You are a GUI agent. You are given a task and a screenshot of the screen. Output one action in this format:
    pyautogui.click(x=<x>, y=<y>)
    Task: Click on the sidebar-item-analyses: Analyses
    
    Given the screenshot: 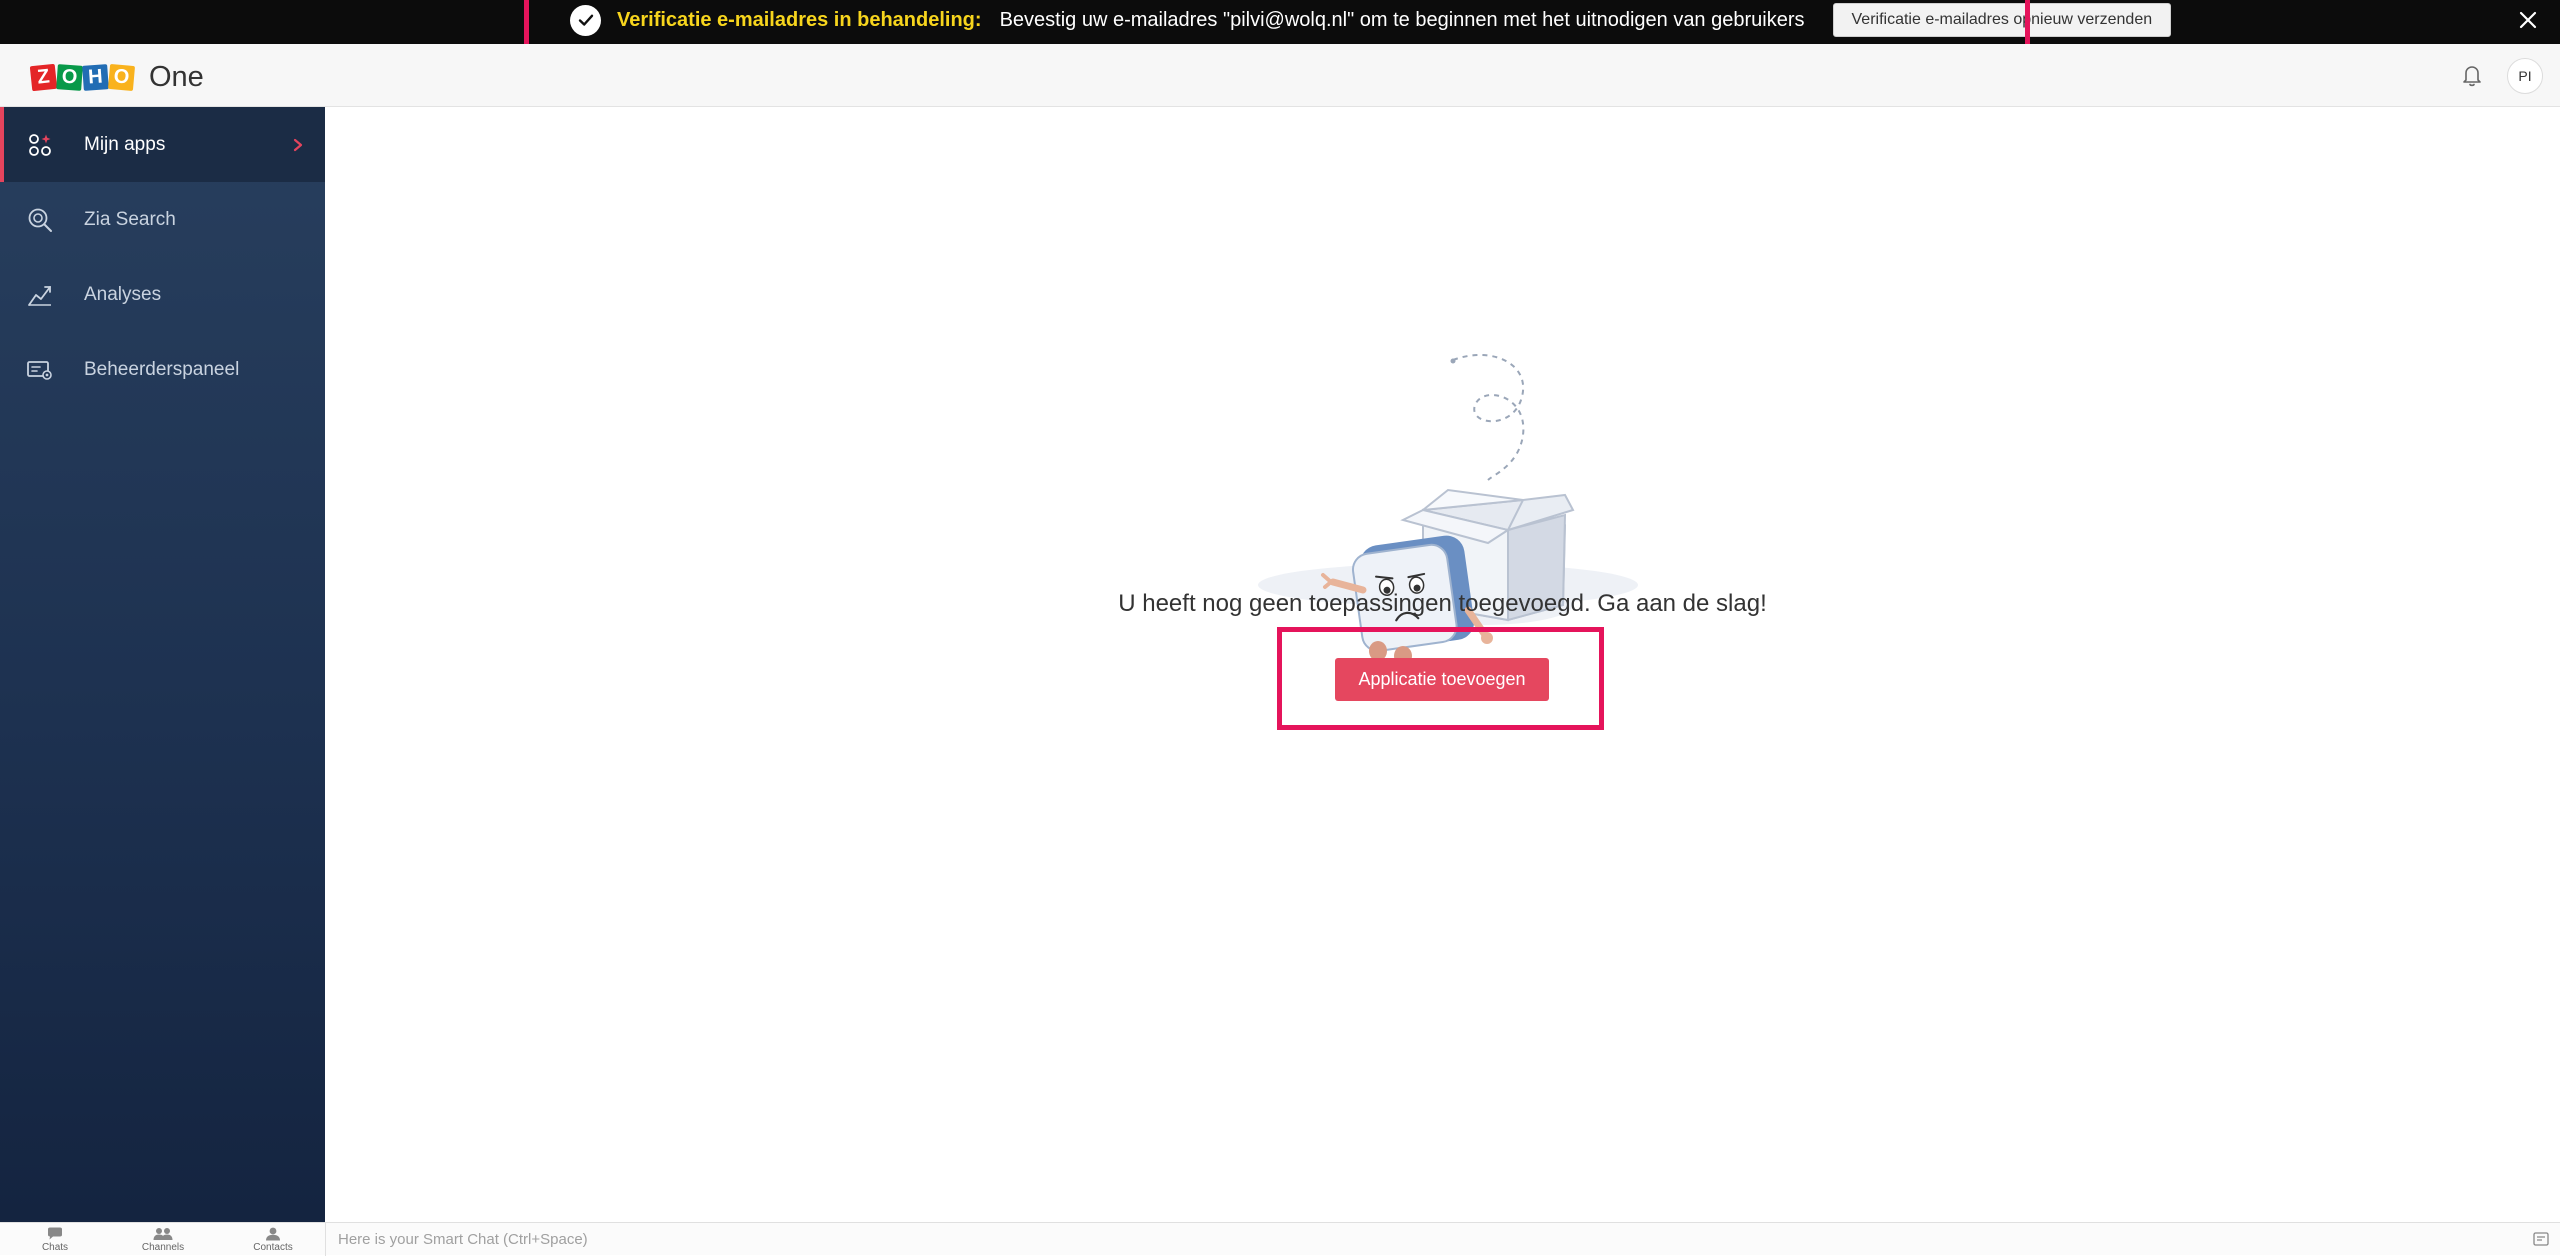 What is the action you would take?
    pyautogui.click(x=162, y=294)
    